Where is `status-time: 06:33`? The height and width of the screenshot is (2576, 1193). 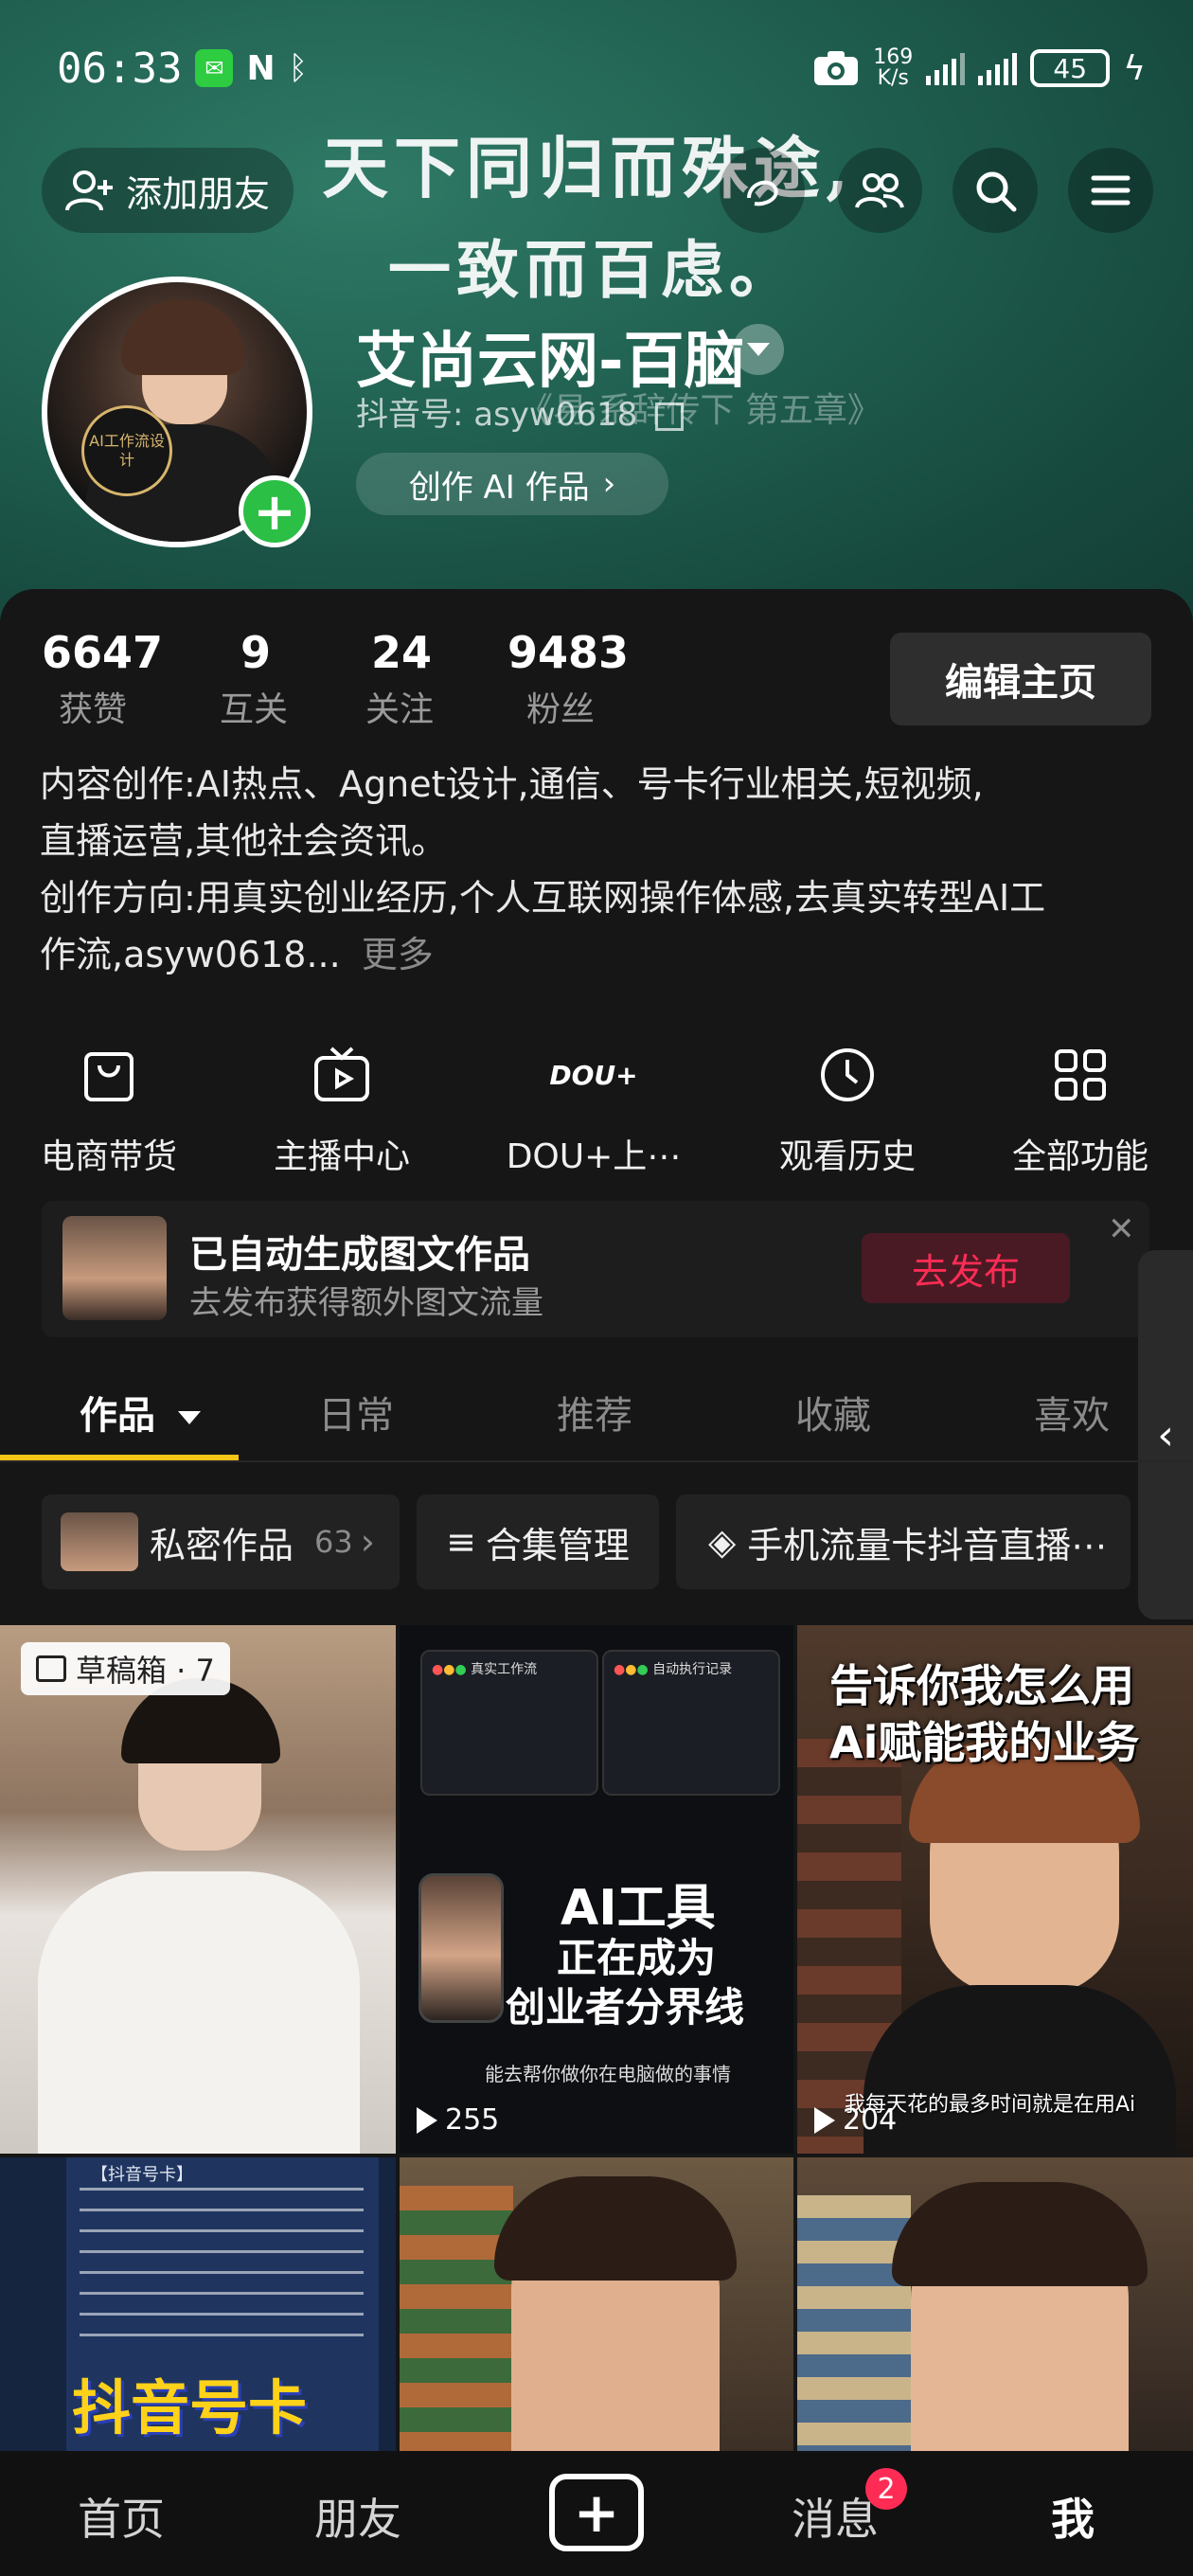 status-time: 06:33 is located at coordinates (120, 68).